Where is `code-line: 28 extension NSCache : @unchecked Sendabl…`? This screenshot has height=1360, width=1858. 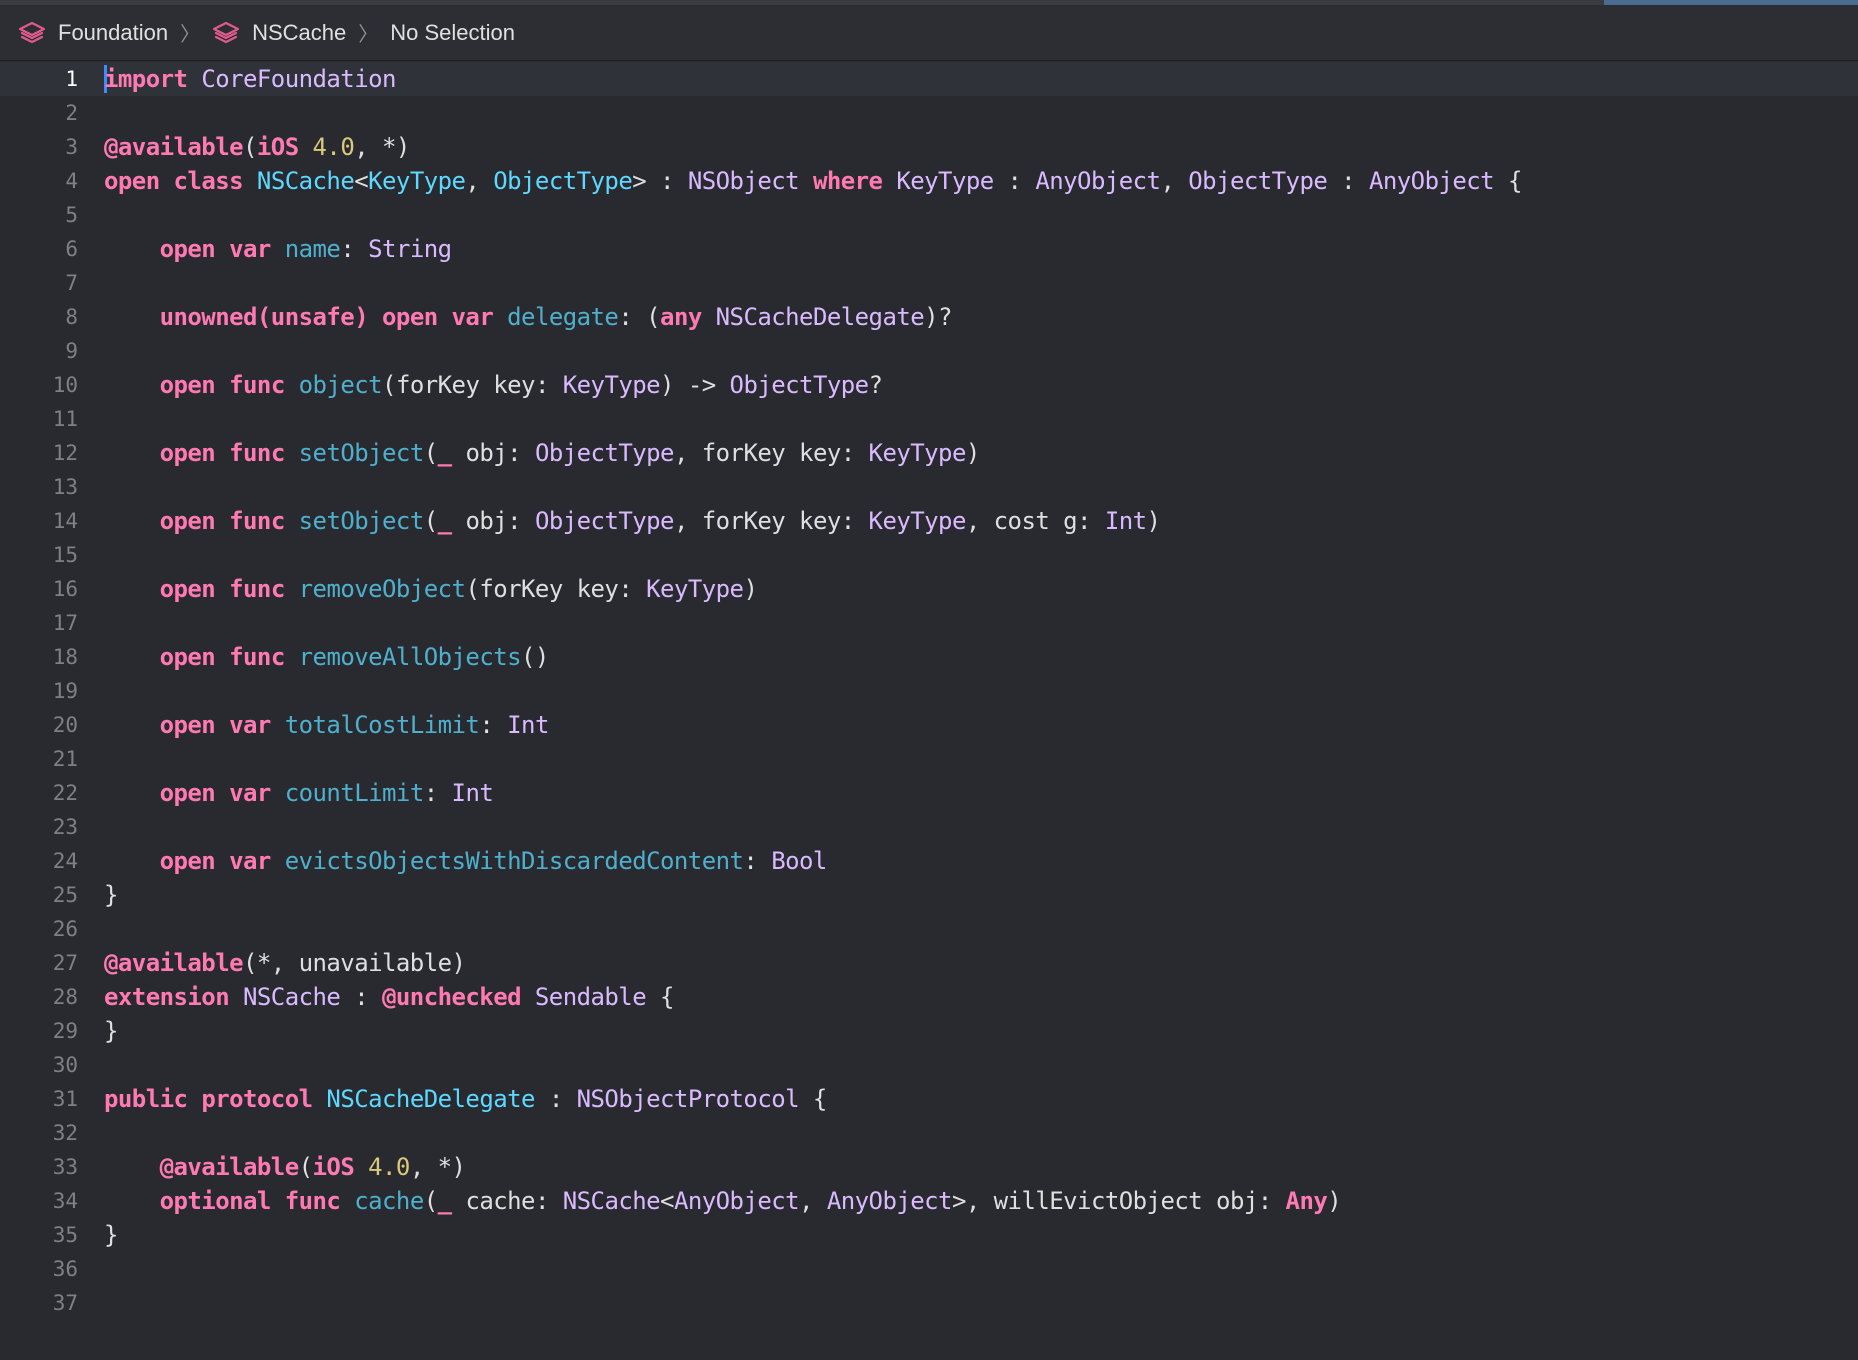
code-line: 28 extension NSCache : @unchecked Sendabl… is located at coordinates (929, 997).